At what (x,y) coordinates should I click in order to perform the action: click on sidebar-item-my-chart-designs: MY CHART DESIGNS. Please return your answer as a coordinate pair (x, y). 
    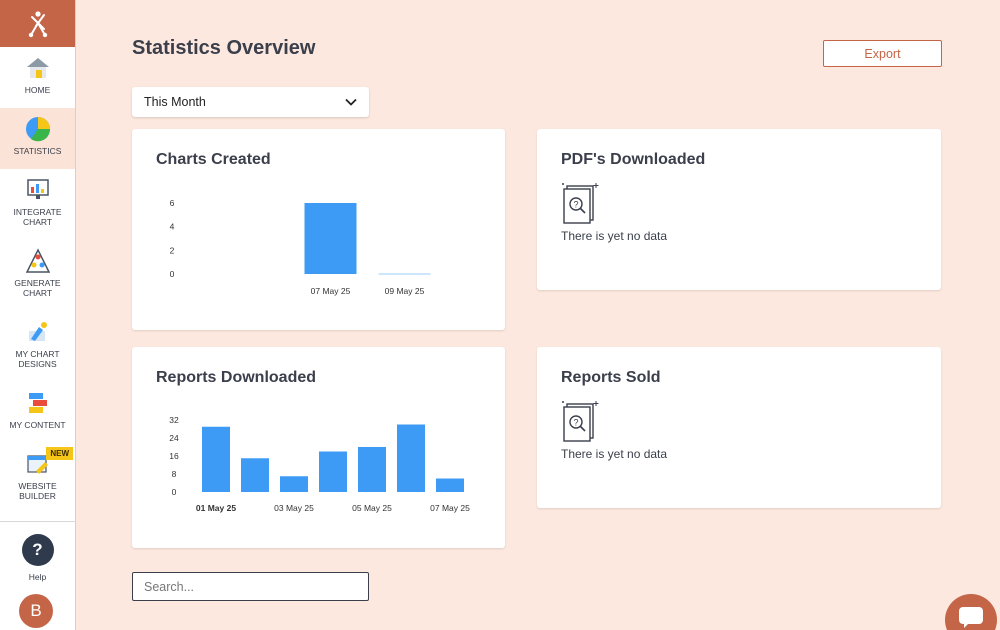
    Looking at the image, I should click on (37, 346).